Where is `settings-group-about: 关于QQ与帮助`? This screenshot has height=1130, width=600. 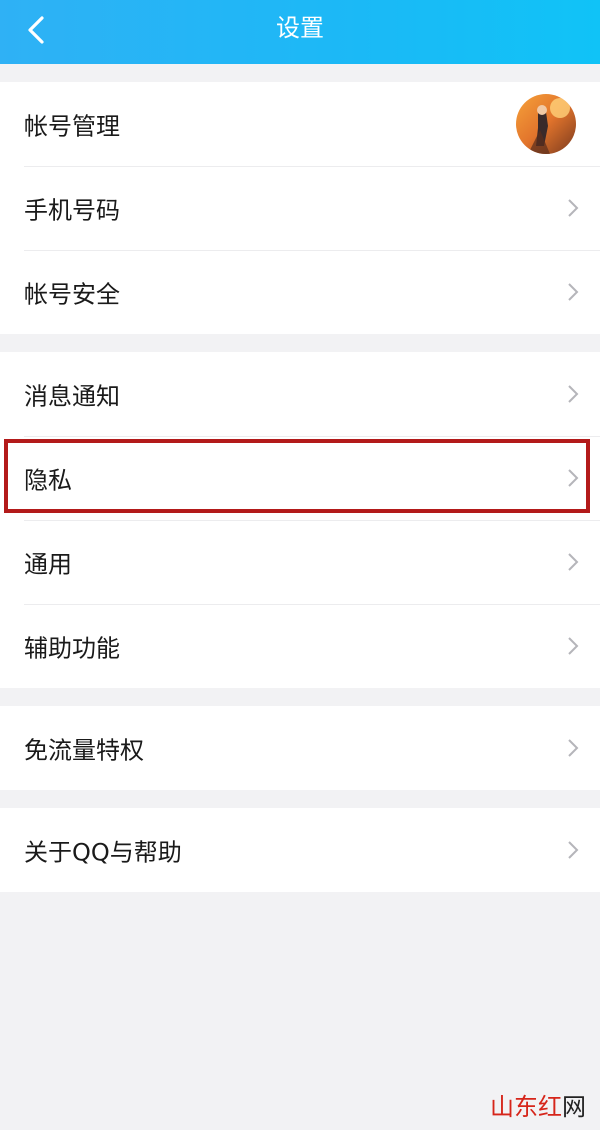 settings-group-about: 关于QQ与帮助 is located at coordinates (300, 850).